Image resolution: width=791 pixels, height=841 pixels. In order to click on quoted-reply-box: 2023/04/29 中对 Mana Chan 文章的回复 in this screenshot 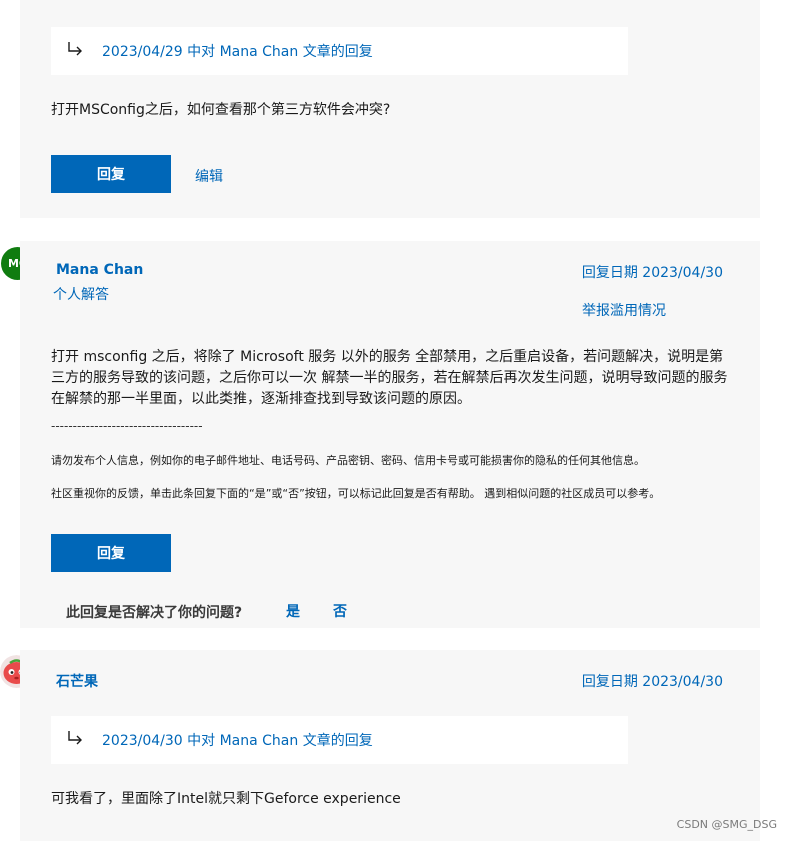, I will do `click(339, 51)`.